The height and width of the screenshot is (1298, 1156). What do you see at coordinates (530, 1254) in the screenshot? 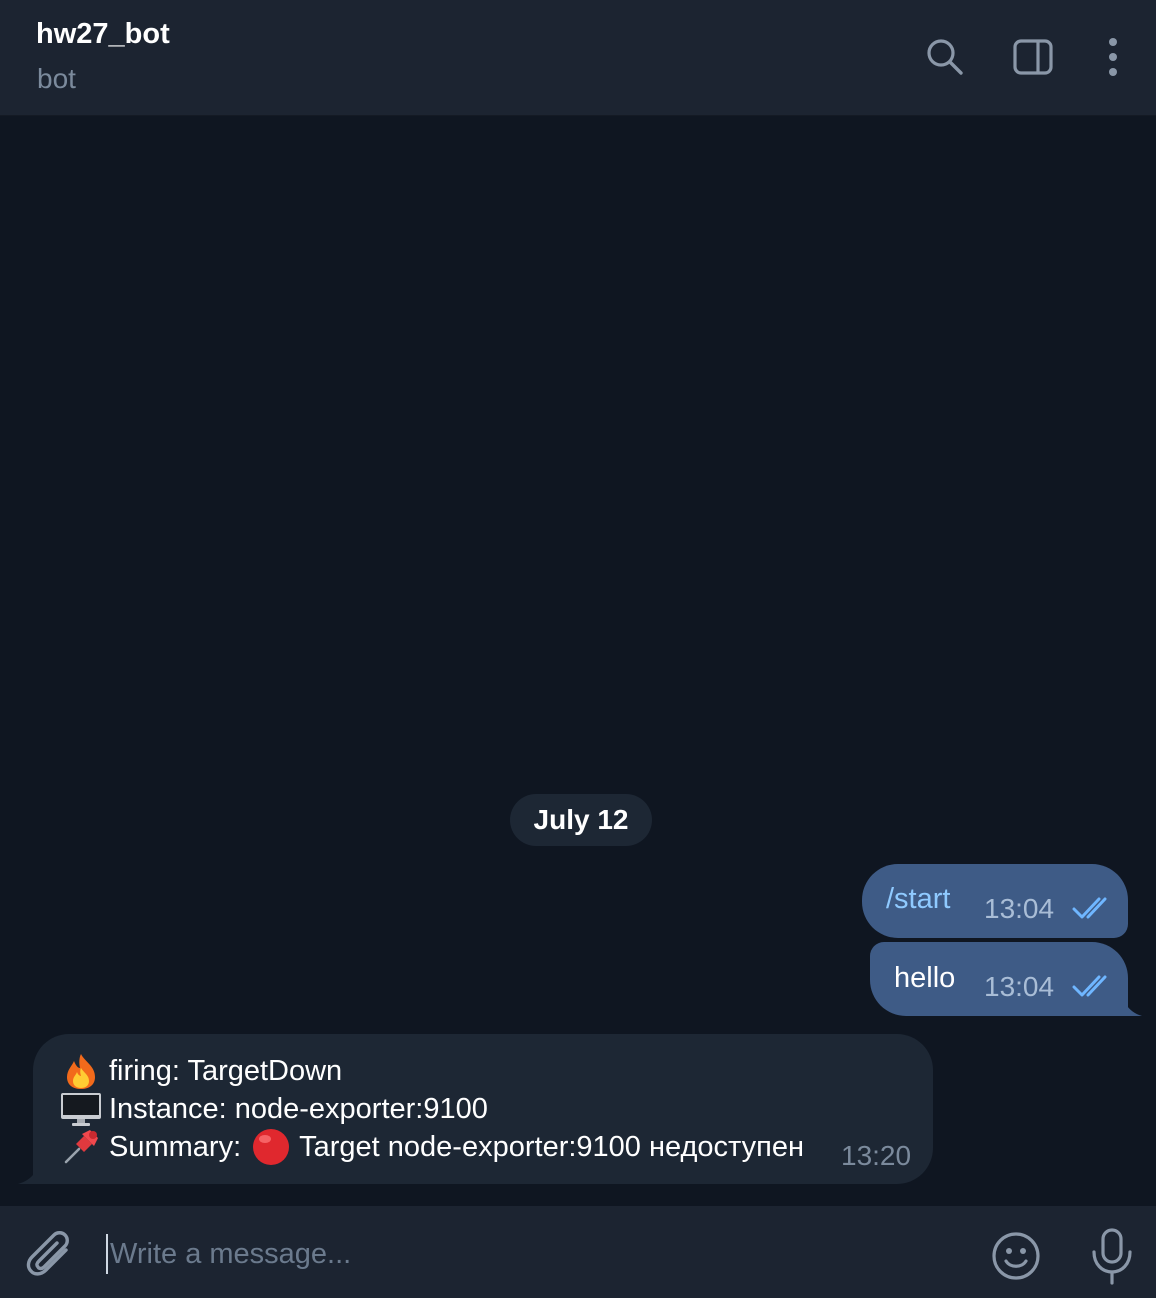
I see `message-input` at bounding box center [530, 1254].